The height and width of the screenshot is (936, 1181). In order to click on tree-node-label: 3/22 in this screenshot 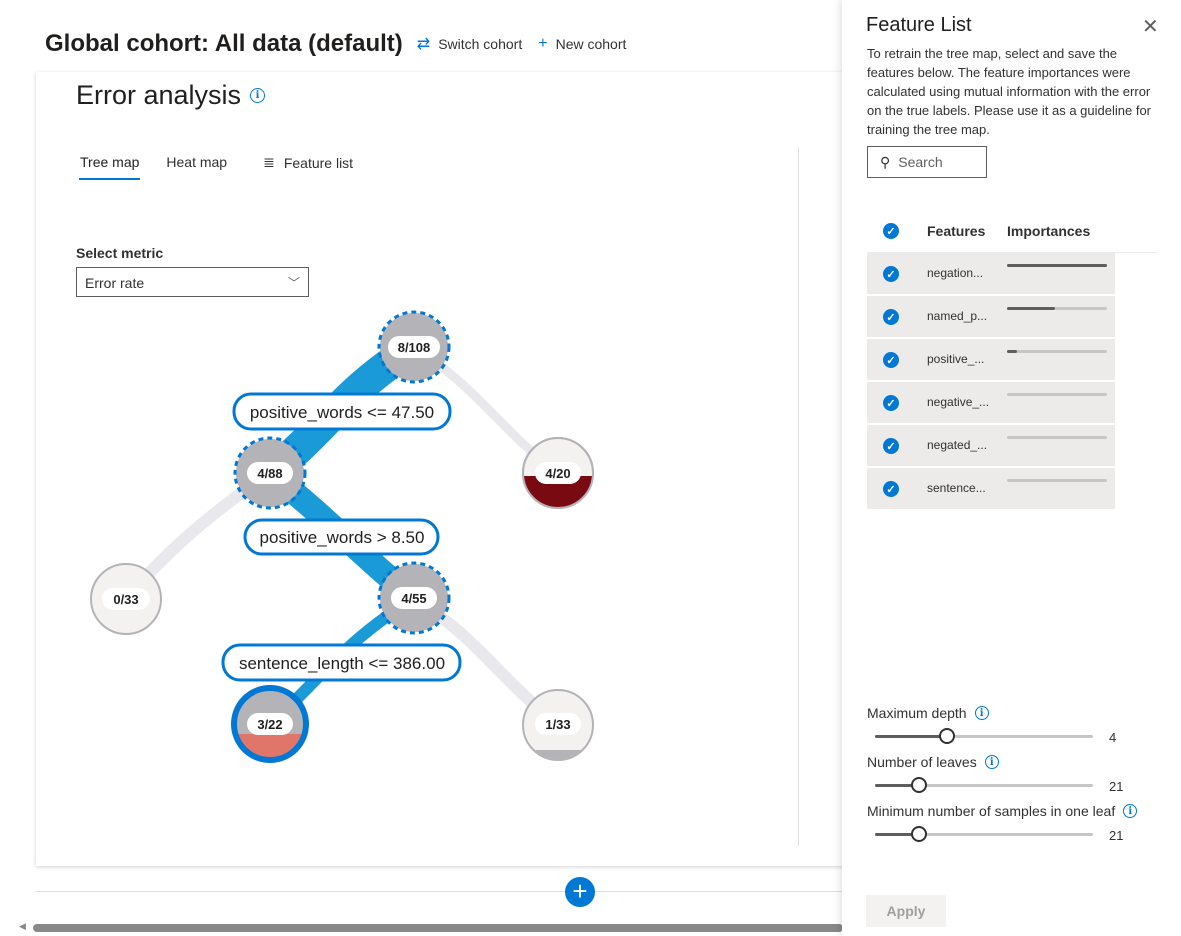, I will do `click(269, 724)`.